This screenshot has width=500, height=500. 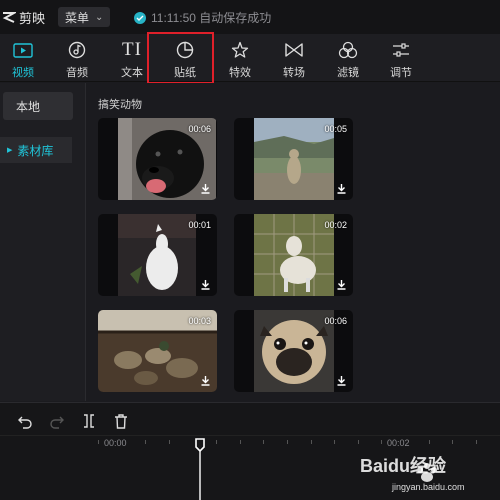 I want to click on undo-icon, so click(x=25, y=421).